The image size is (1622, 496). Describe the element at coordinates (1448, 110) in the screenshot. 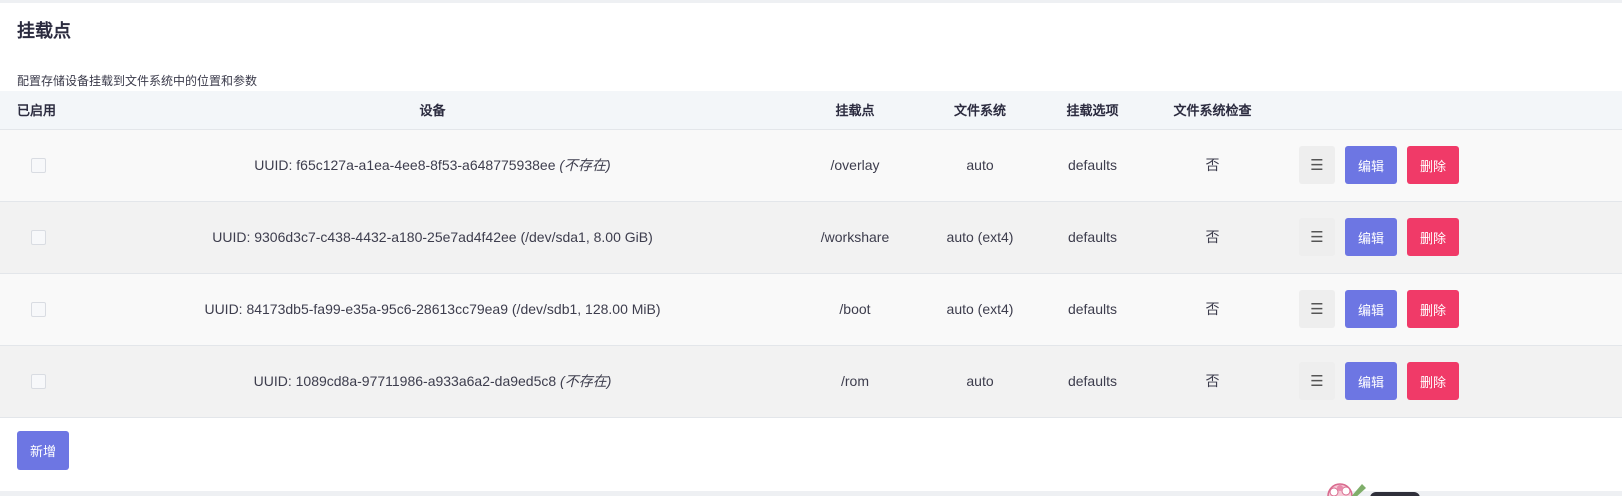

I see `header-actions` at that location.